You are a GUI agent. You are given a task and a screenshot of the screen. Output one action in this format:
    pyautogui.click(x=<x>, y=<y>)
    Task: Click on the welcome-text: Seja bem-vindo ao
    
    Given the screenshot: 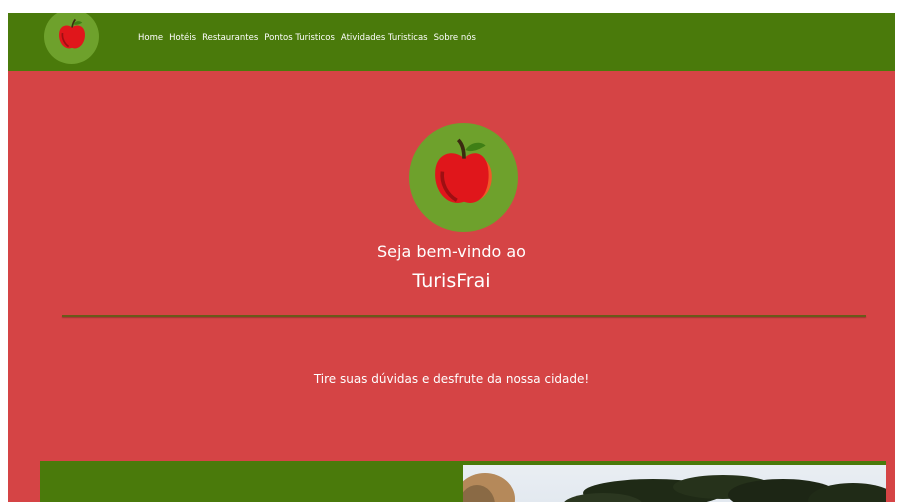 What is the action you would take?
    pyautogui.click(x=451, y=251)
    